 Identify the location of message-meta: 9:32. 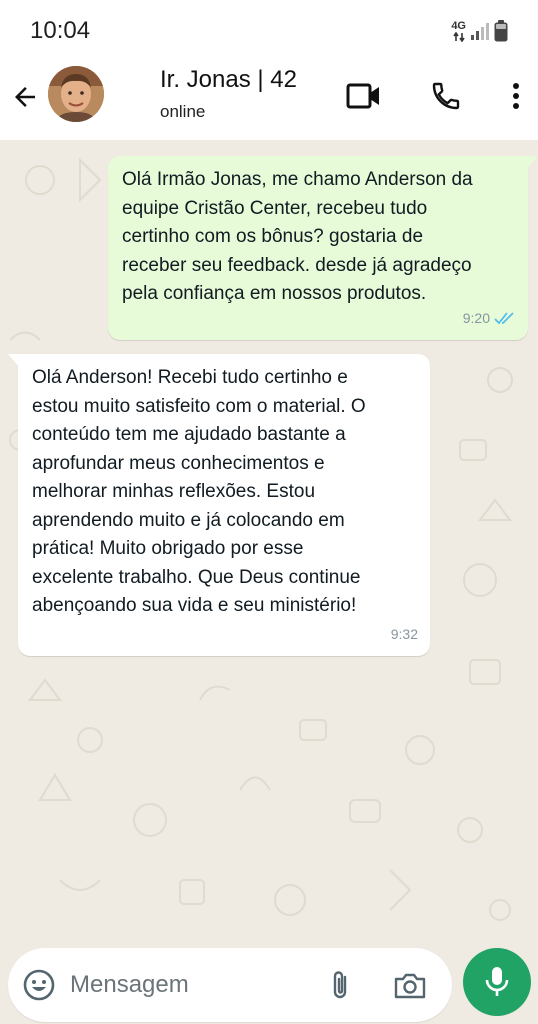
(404, 634).